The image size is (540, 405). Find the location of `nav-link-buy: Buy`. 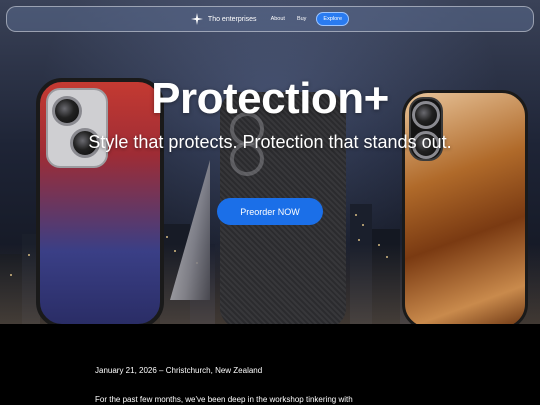

nav-link-buy: Buy is located at coordinates (301, 19).